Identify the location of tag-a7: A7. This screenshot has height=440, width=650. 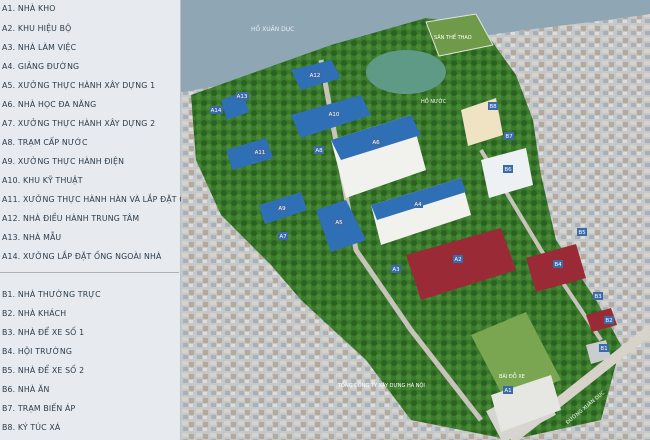
(283, 237).